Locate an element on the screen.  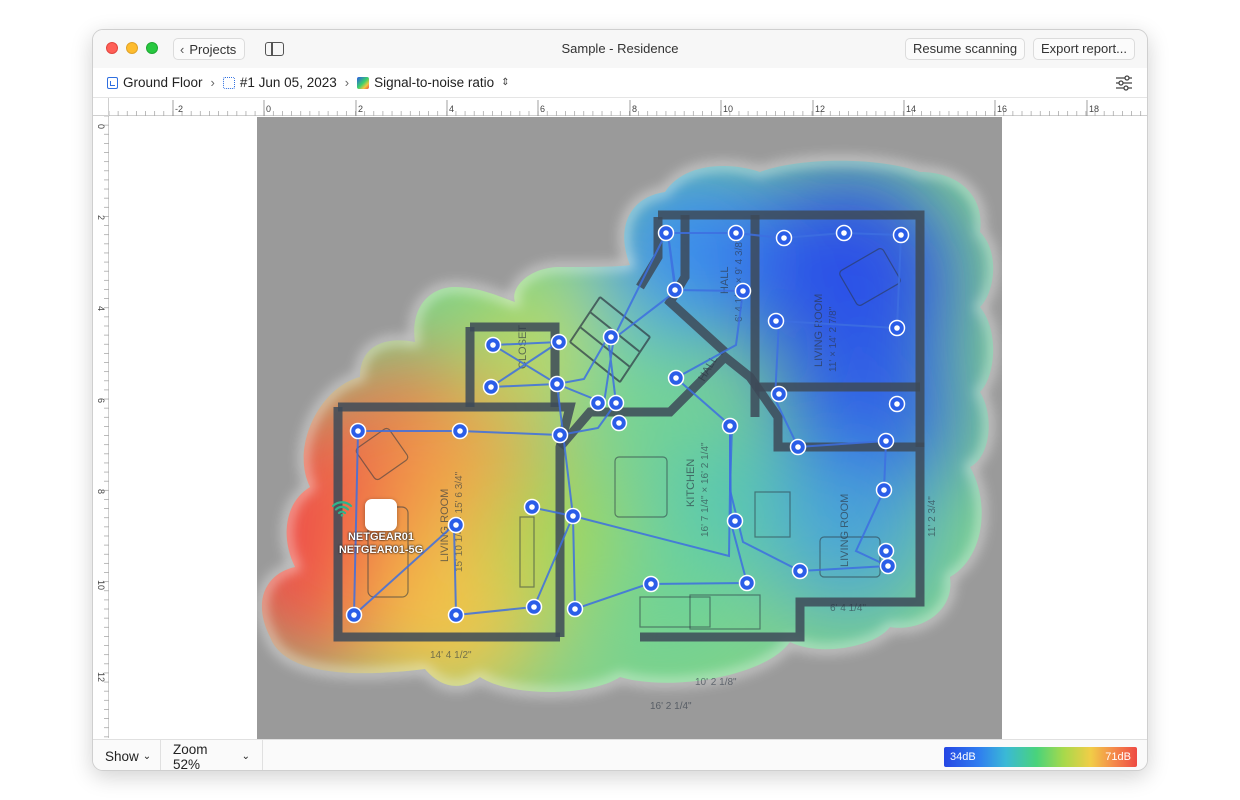
show-menu-button: Show ⌄ is located at coordinates (127, 755).